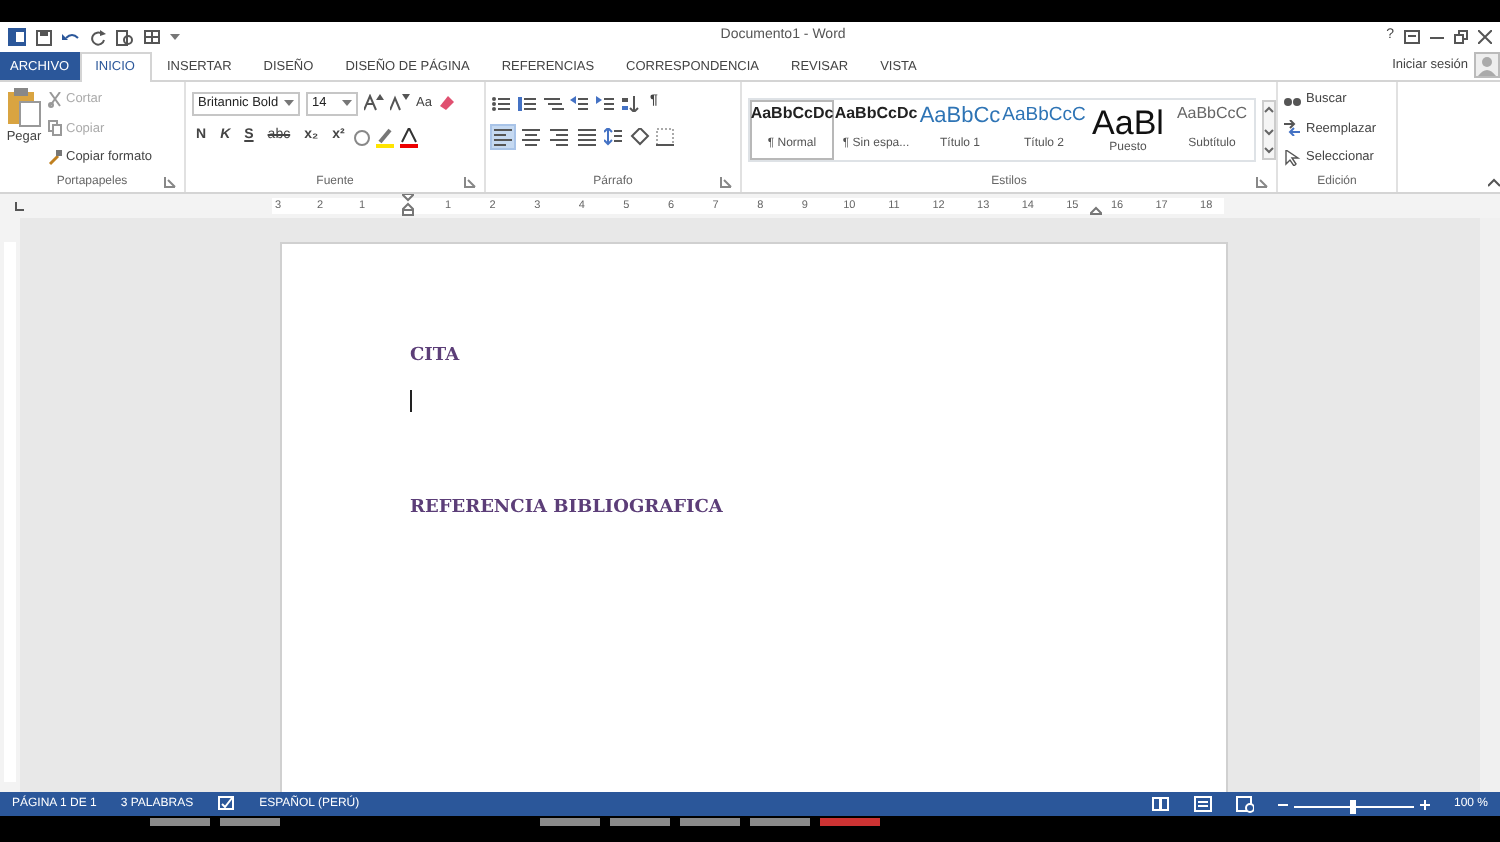 The image size is (1500, 842). What do you see at coordinates (528, 103) in the screenshot?
I see `numbered-list-icon` at bounding box center [528, 103].